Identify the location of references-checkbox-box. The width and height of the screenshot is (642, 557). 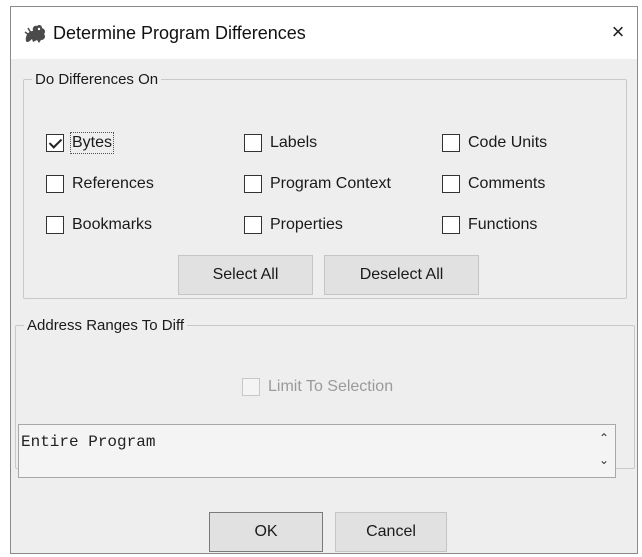
(55, 184).